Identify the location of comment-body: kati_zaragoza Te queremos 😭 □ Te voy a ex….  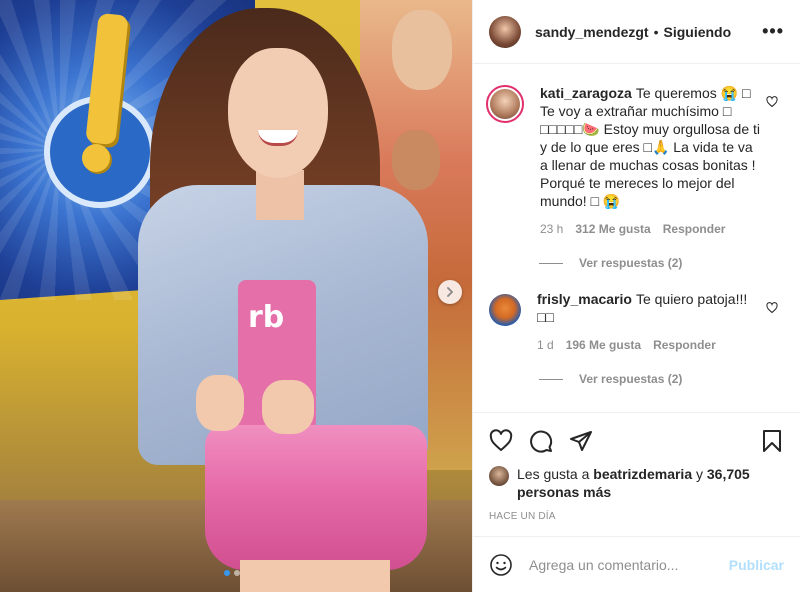
(651, 160).